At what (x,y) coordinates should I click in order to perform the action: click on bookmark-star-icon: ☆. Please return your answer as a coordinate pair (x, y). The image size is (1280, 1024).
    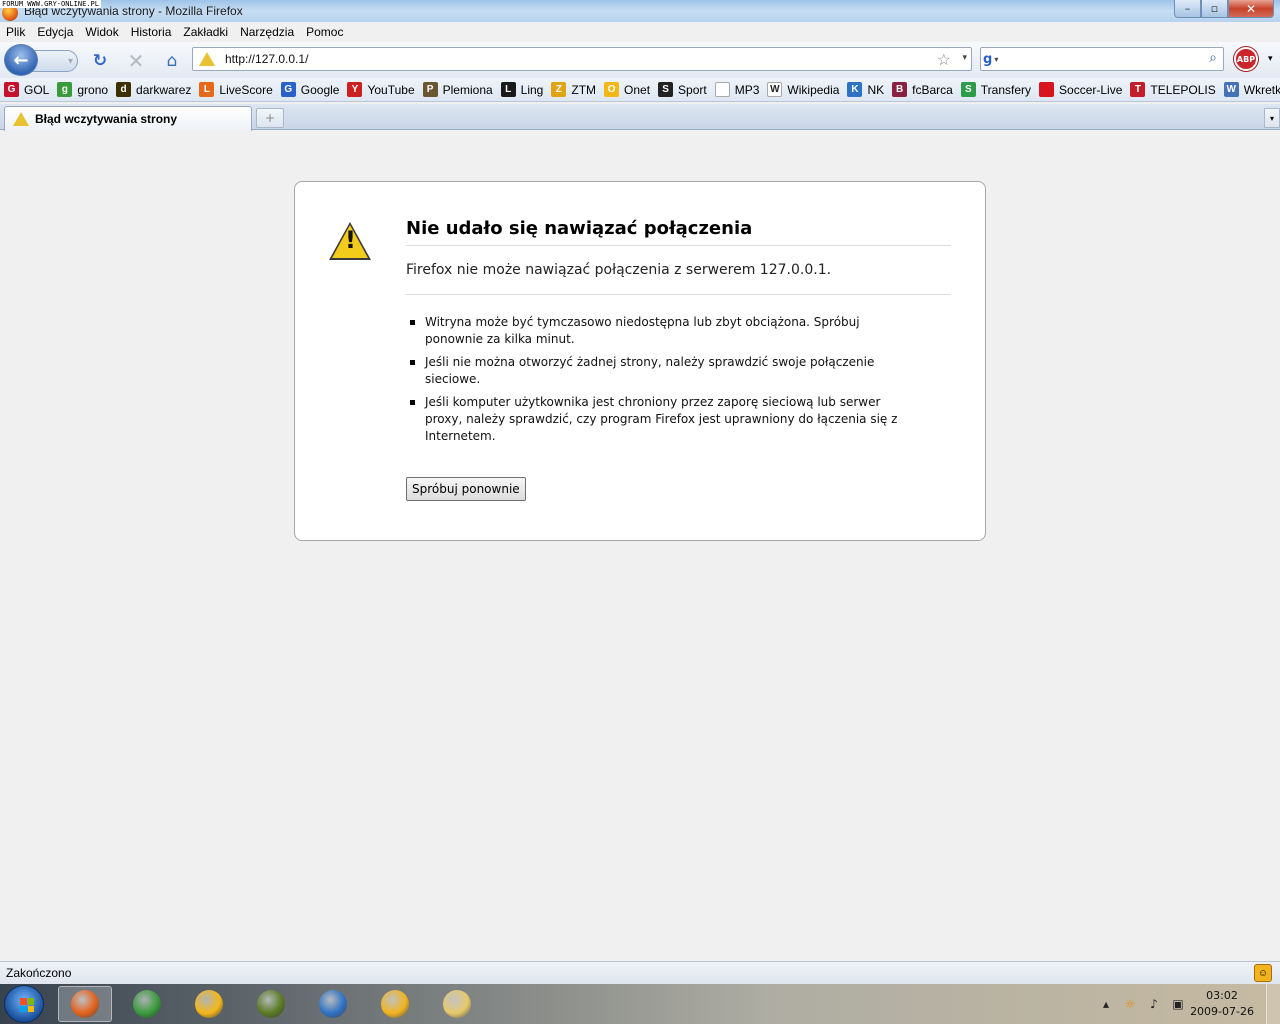
    Looking at the image, I should click on (944, 60).